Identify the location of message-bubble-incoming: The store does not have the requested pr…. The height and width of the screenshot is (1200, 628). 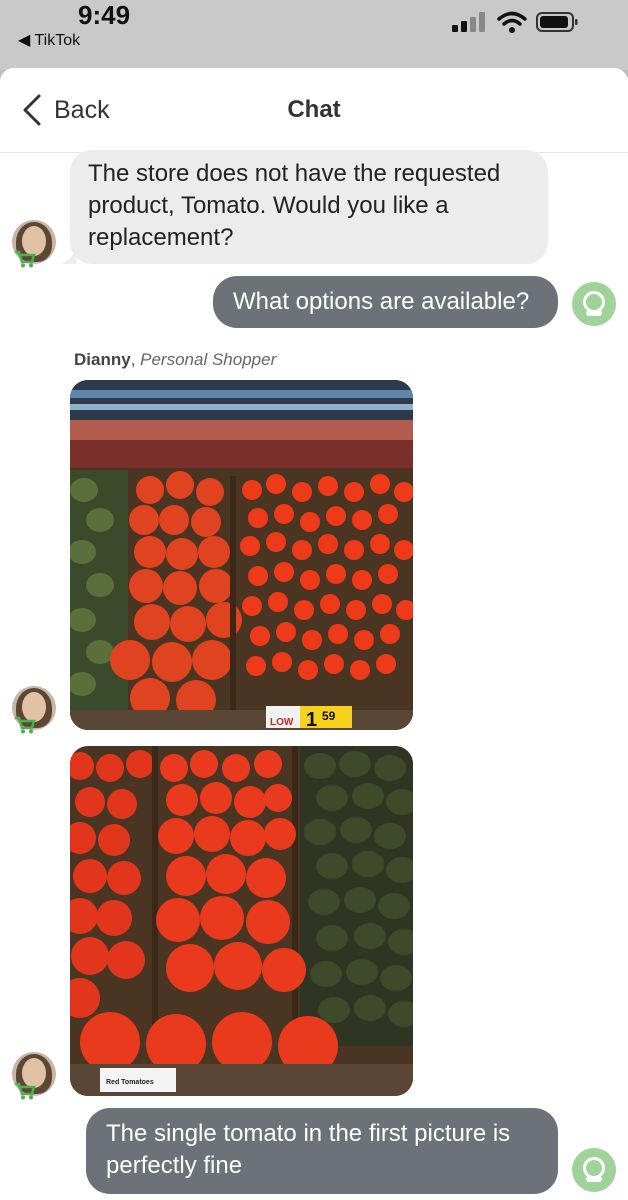
(309, 207).